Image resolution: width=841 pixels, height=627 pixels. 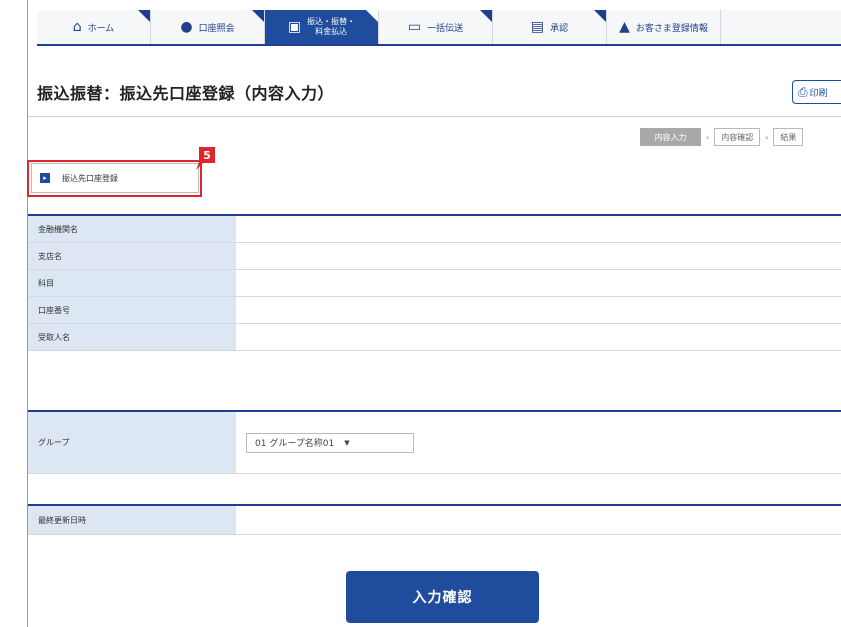 What do you see at coordinates (101, 28) in the screenshot?
I see `nav-home-label: ホーム` at bounding box center [101, 28].